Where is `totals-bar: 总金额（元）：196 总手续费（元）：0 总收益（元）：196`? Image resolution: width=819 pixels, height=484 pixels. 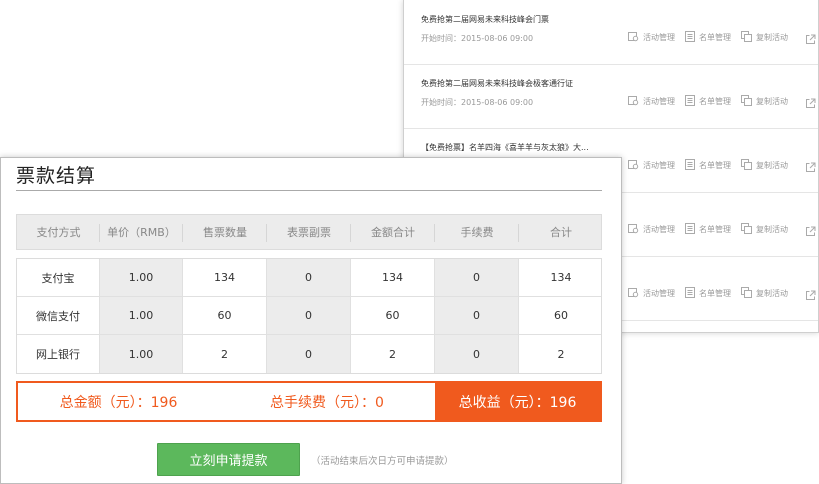
totals-bar: 总金额（元）：196 总手续费（元）：0 总收益（元）：196 is located at coordinates (309, 401).